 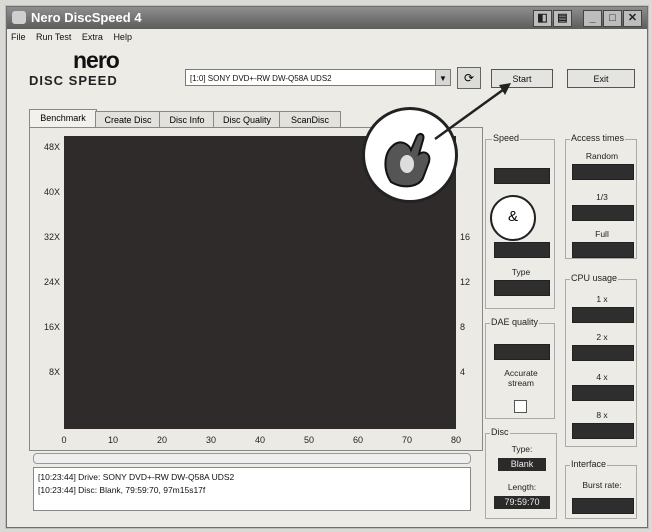 What do you see at coordinates (52, 147) in the screenshot?
I see `y-left-tick-label: 48X` at bounding box center [52, 147].